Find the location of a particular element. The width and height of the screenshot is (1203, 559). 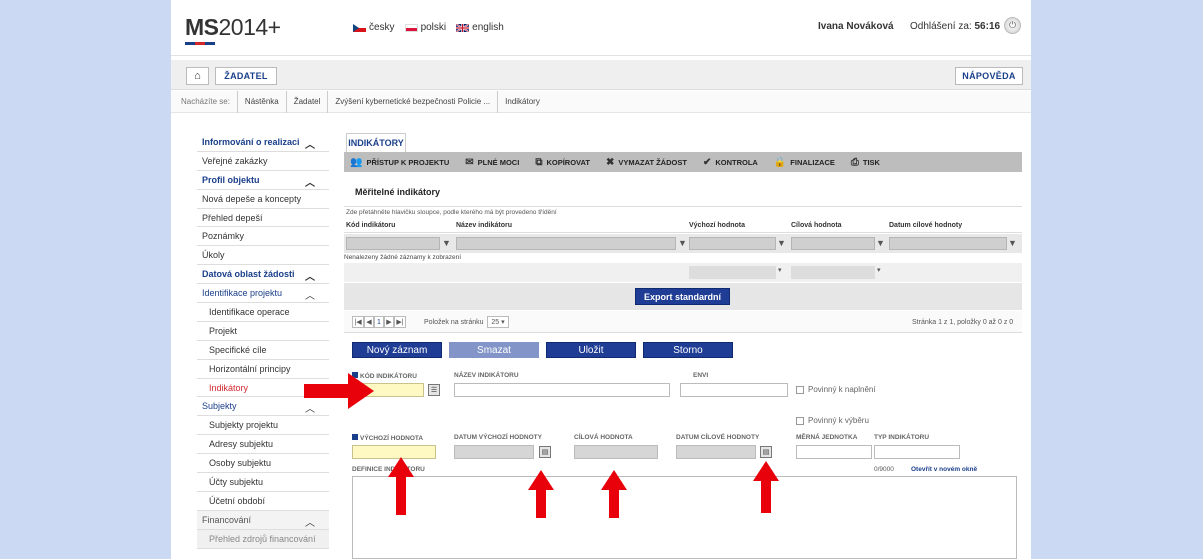

logo-text: MS is located at coordinates (202, 27).